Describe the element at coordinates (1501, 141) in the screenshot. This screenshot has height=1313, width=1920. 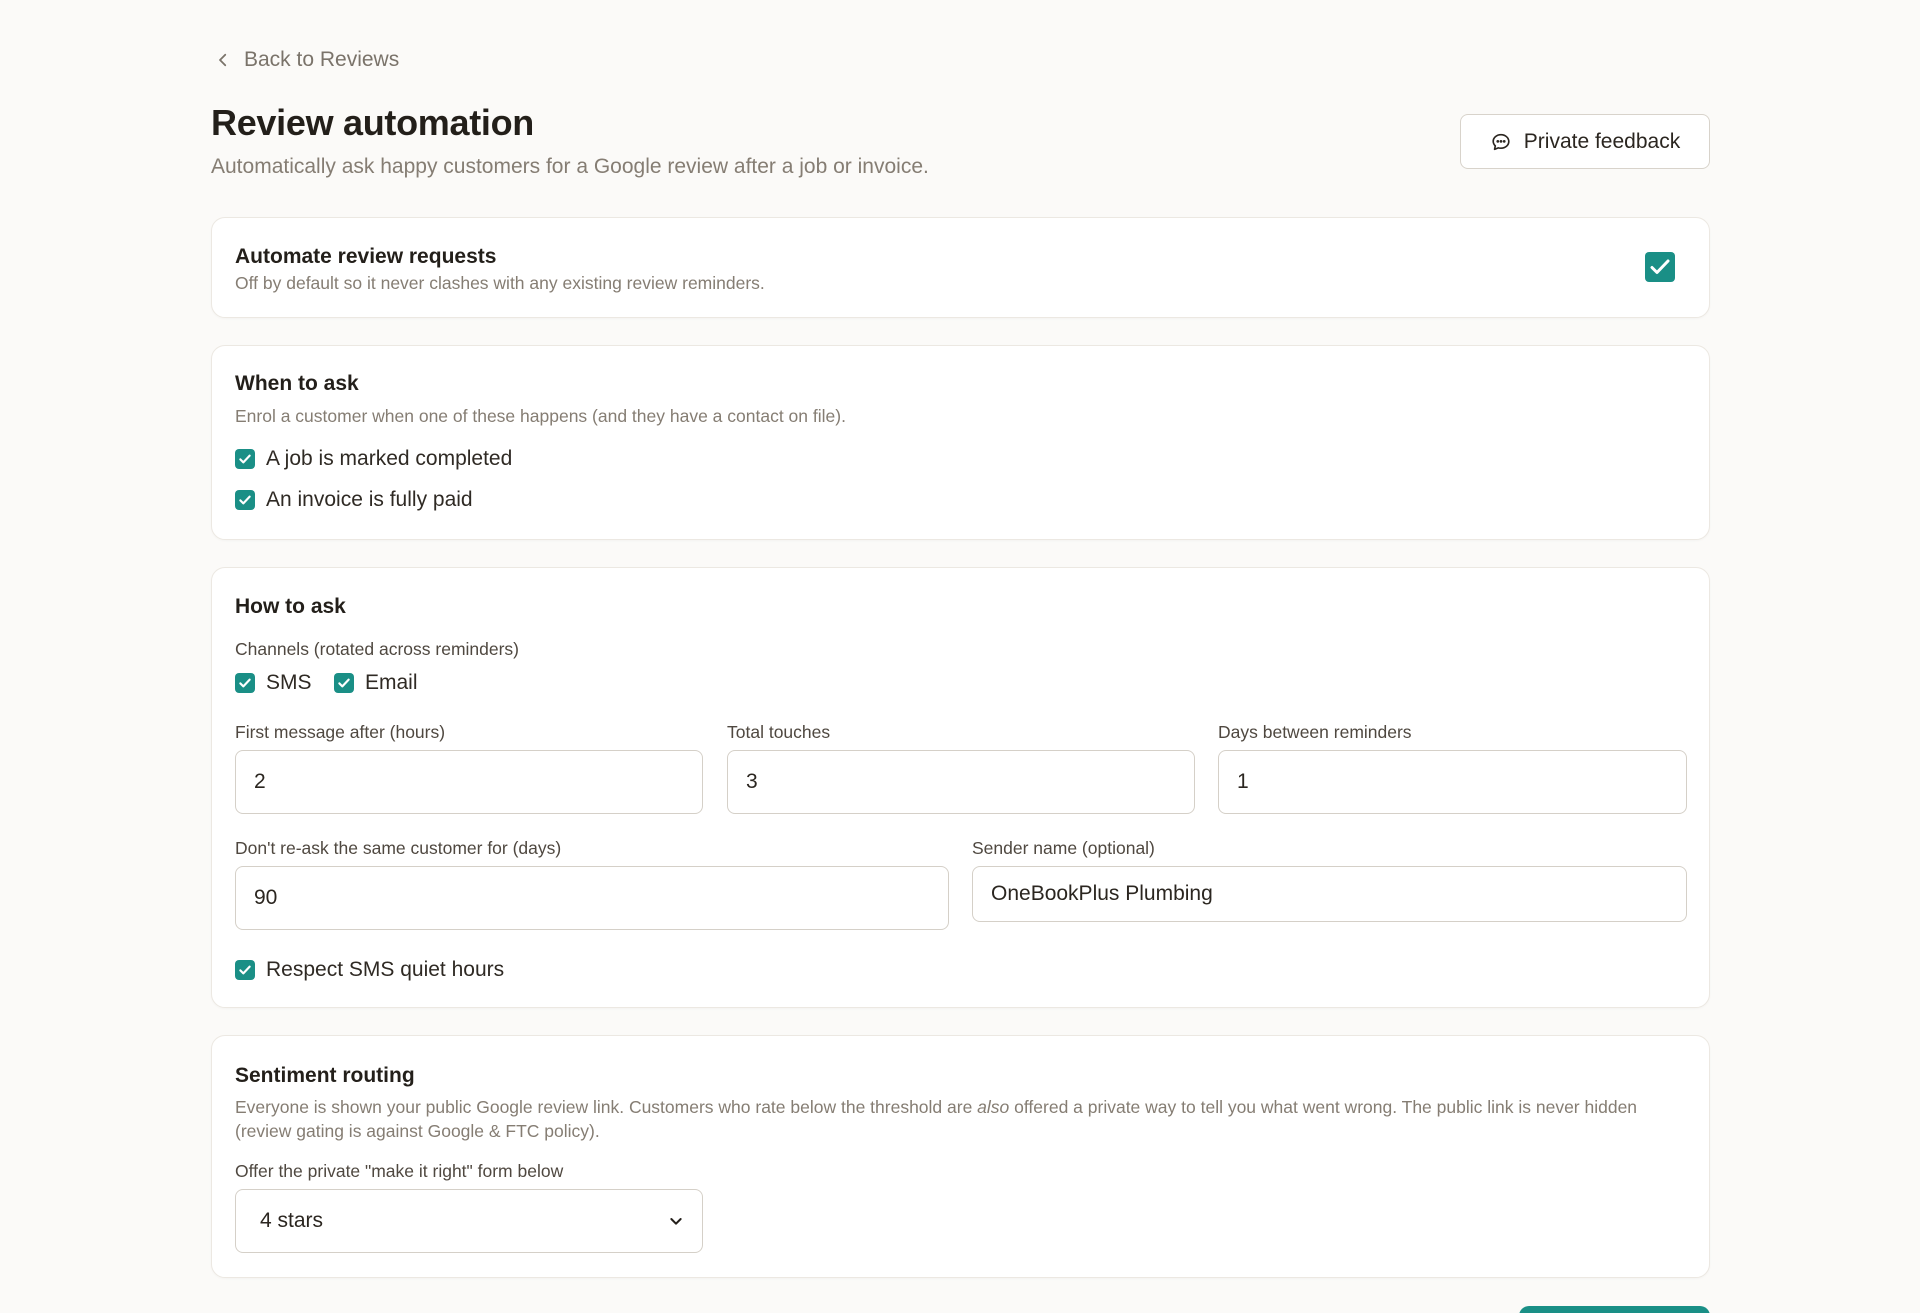
I see `chat-bubble-icon` at that location.